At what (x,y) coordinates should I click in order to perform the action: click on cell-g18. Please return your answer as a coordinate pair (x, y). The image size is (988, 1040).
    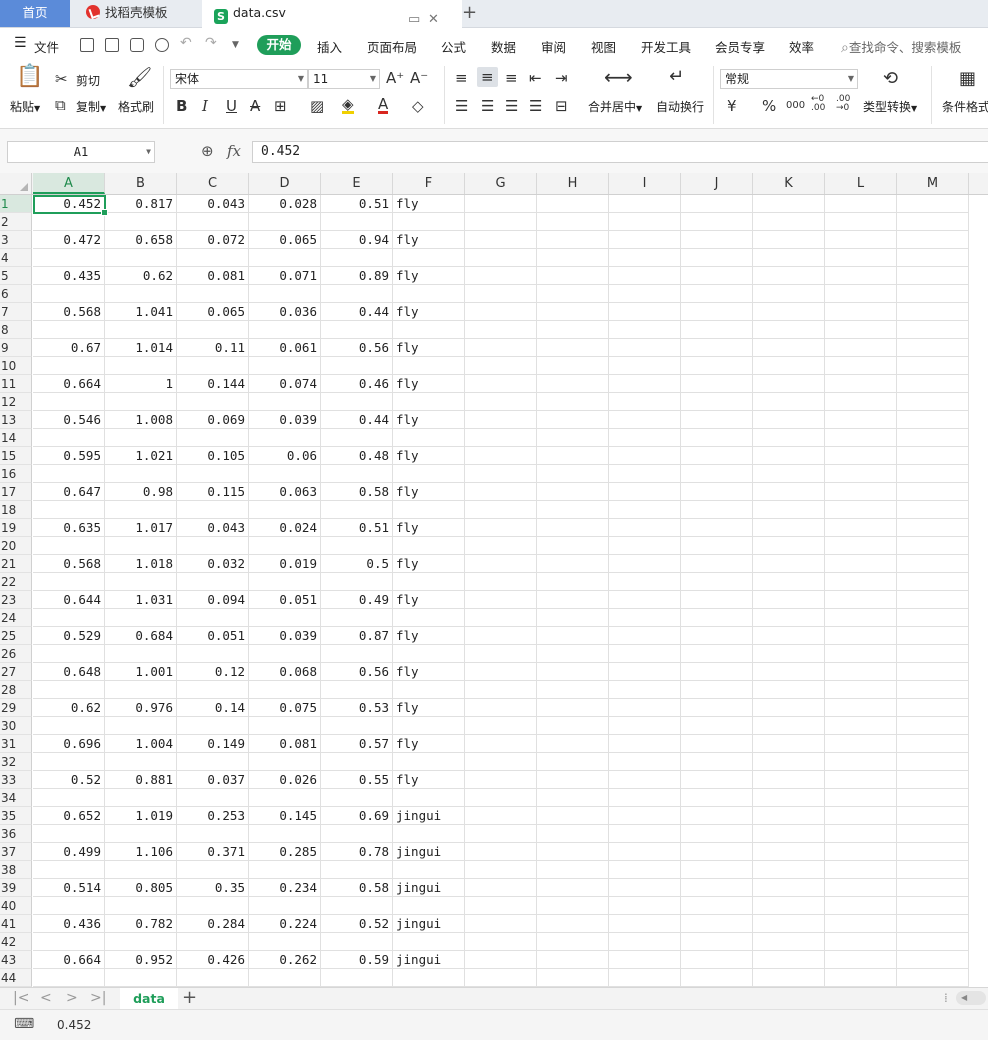
    Looking at the image, I should click on (501, 510).